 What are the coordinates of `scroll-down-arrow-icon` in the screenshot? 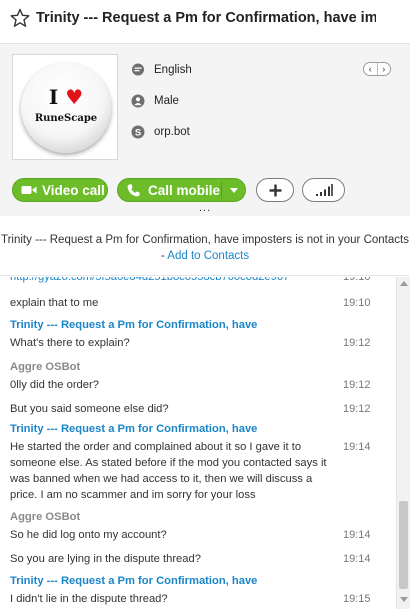 It's located at (404, 599).